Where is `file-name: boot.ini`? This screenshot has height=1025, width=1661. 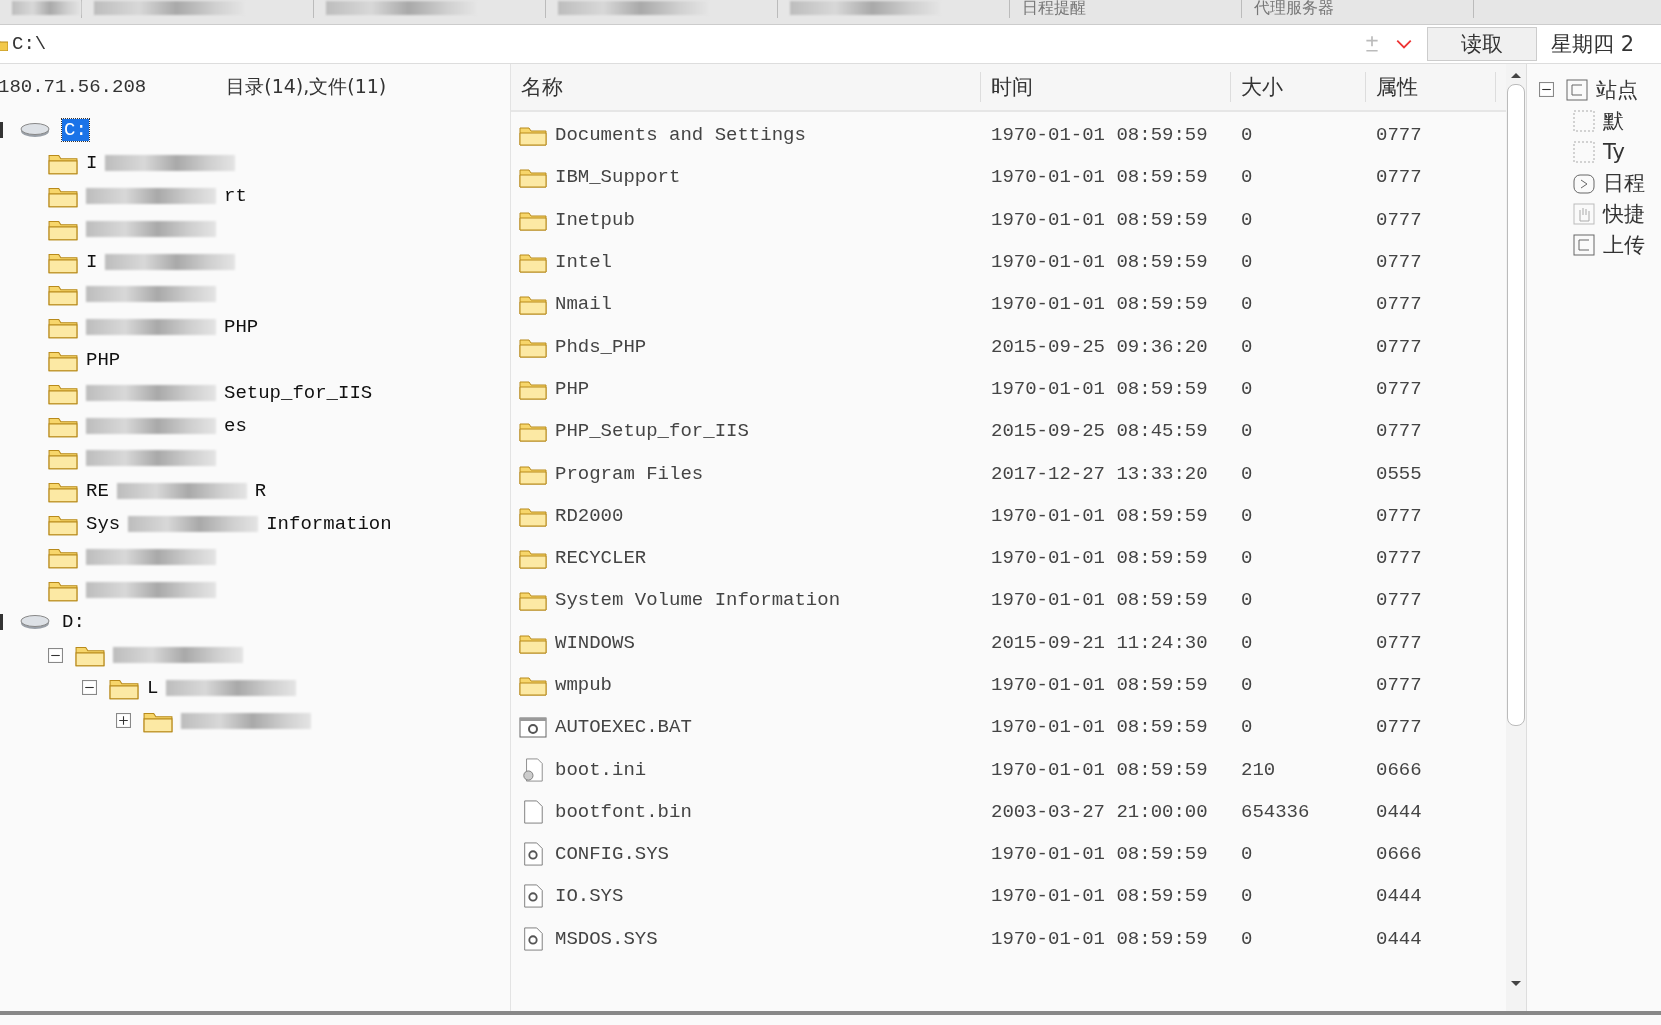 file-name: boot.ini is located at coordinates (601, 769).